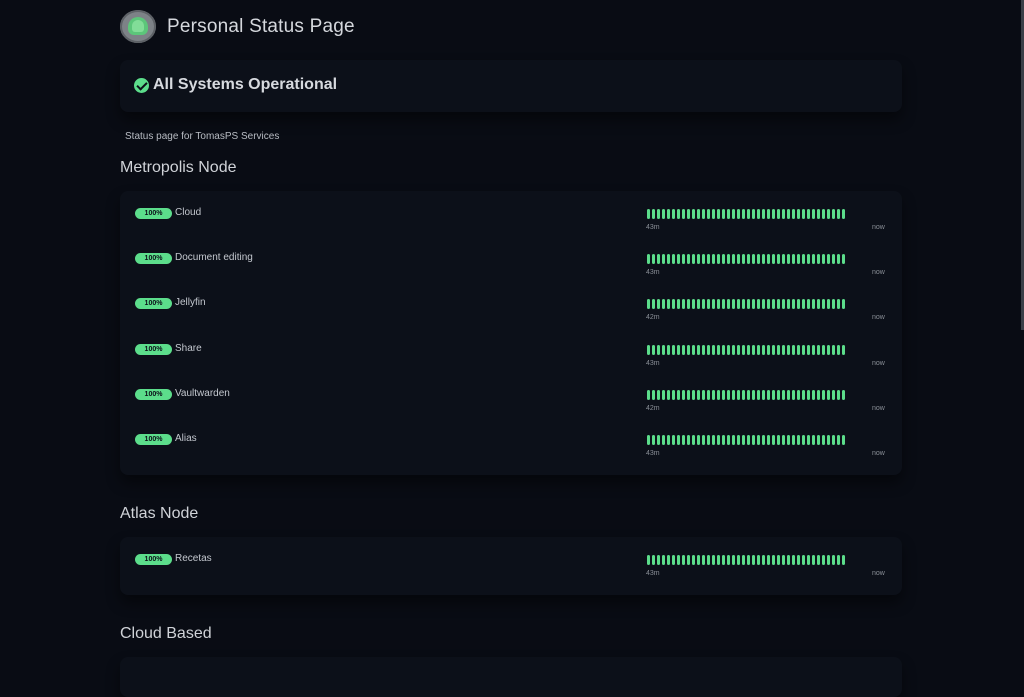 This screenshot has height=697, width=1024. Describe the element at coordinates (511, 258) in the screenshot. I see `monitor-item: 100% Document editing 43m now` at that location.